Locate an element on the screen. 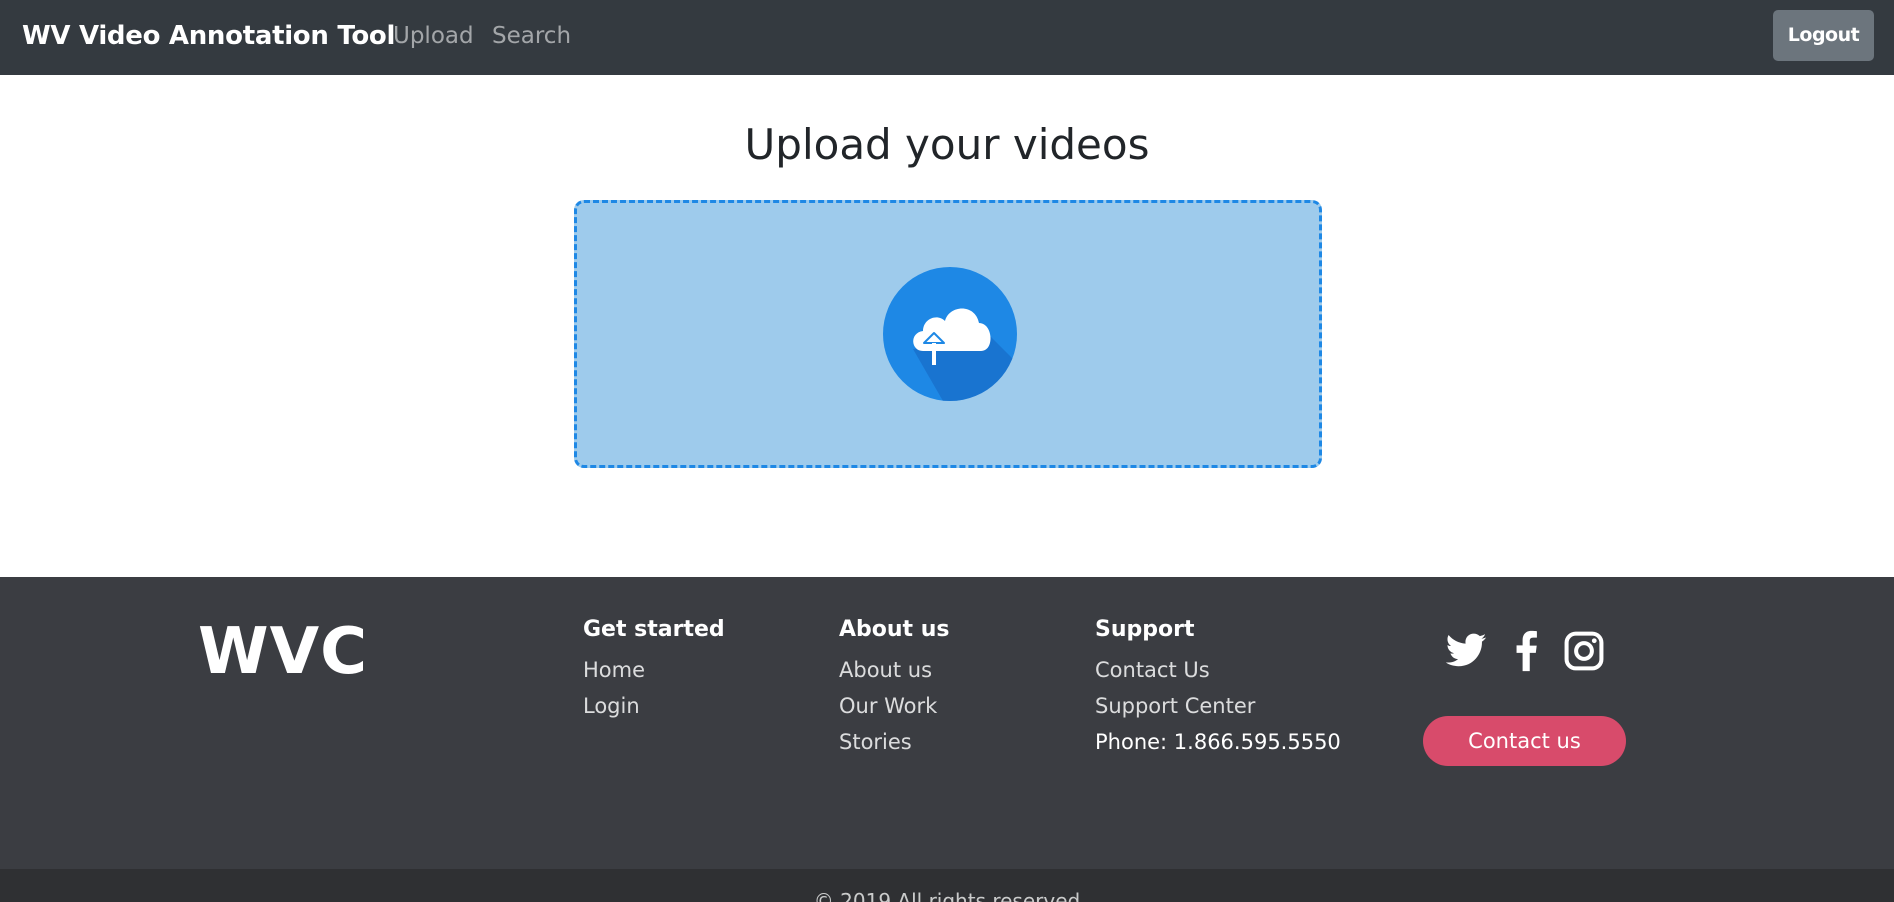  upload-dropzone is located at coordinates (948, 334).